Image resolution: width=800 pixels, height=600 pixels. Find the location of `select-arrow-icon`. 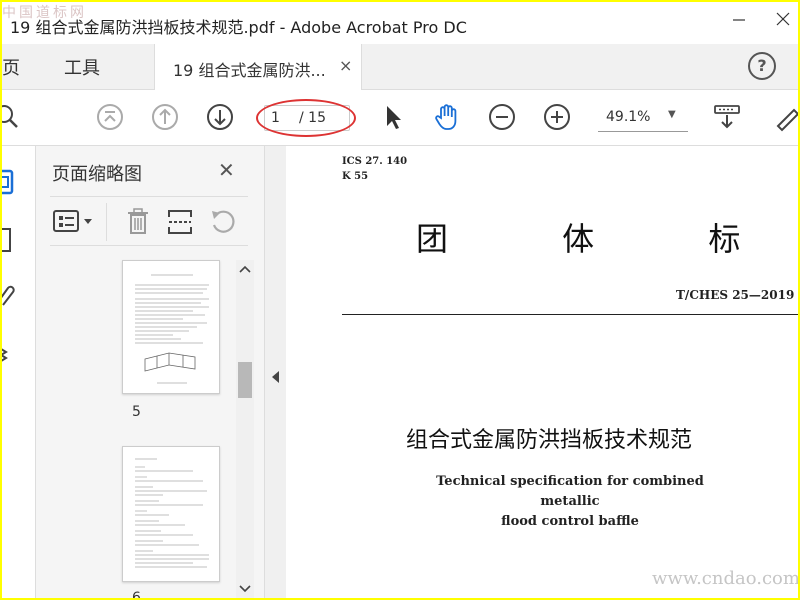

select-arrow-icon is located at coordinates (393, 117).